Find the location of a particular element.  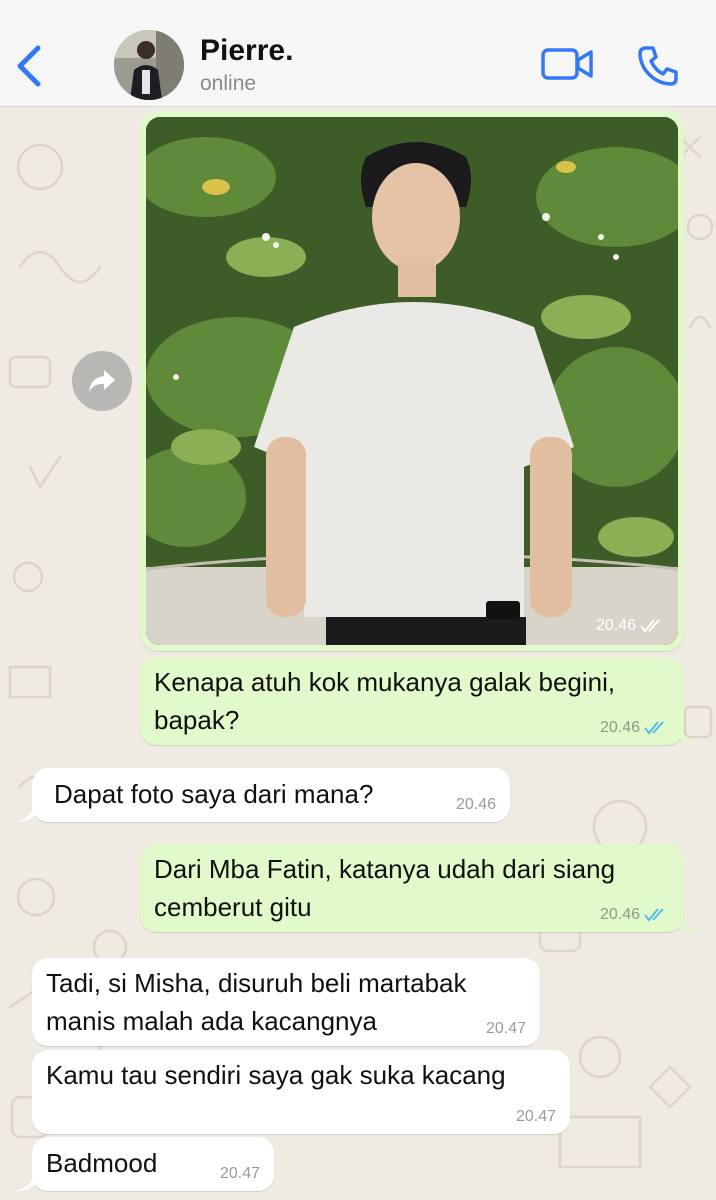

contact-name: Pierre. is located at coordinates (246, 51).